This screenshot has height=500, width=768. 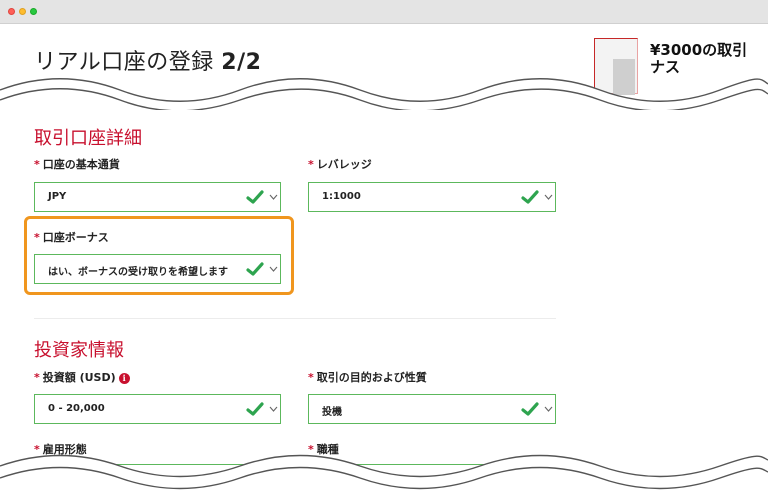 I want to click on label-text: レバレッジ, so click(x=344, y=164).